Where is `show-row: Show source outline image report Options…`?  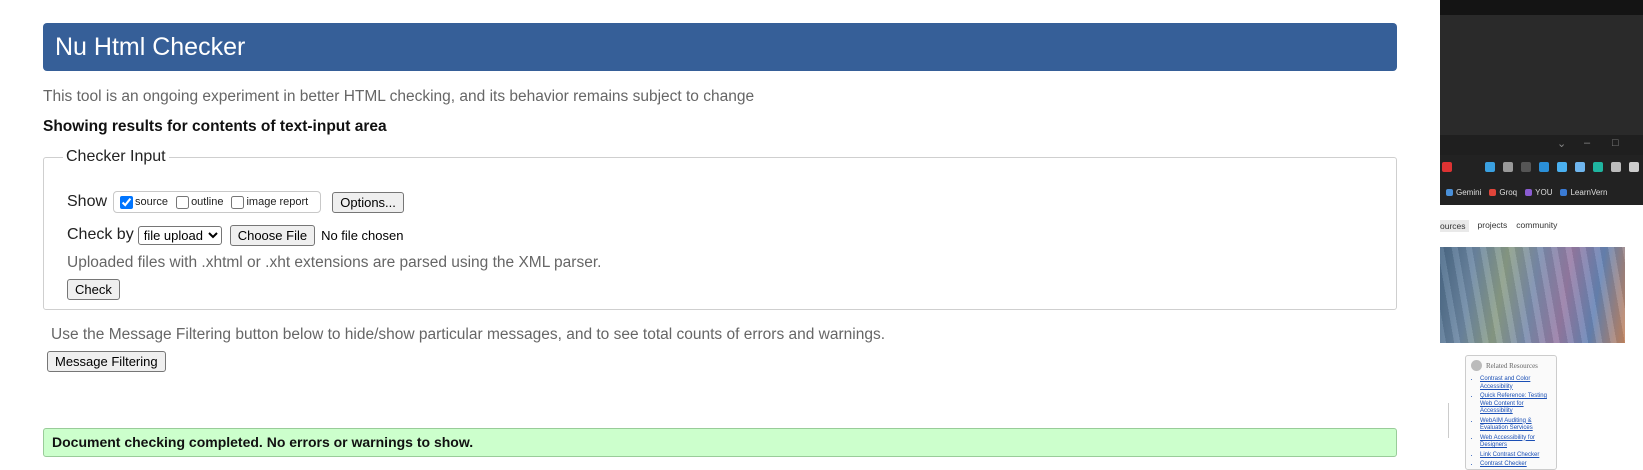
show-row: Show source outline image report Options… is located at coordinates (235, 202).